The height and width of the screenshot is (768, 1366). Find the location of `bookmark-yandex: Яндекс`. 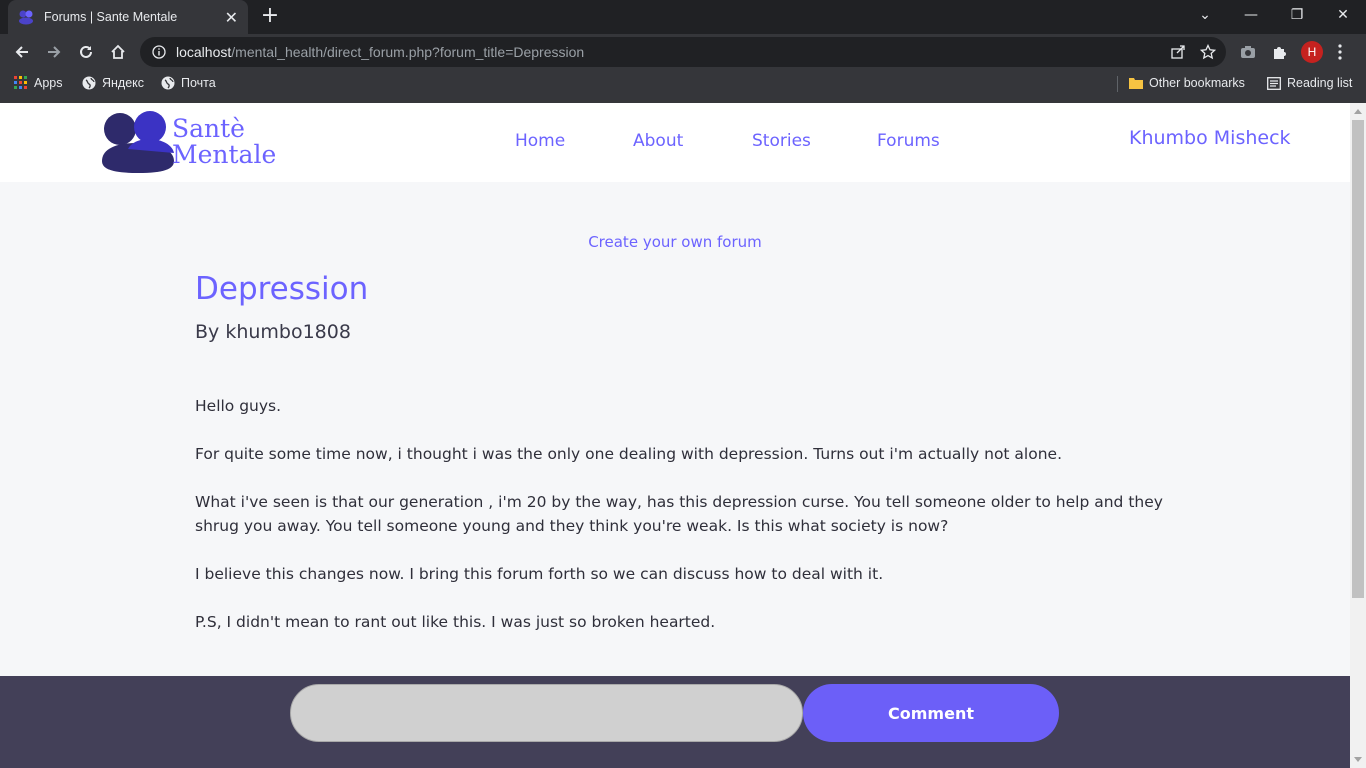

bookmark-yandex: Яндекс is located at coordinates (113, 83).